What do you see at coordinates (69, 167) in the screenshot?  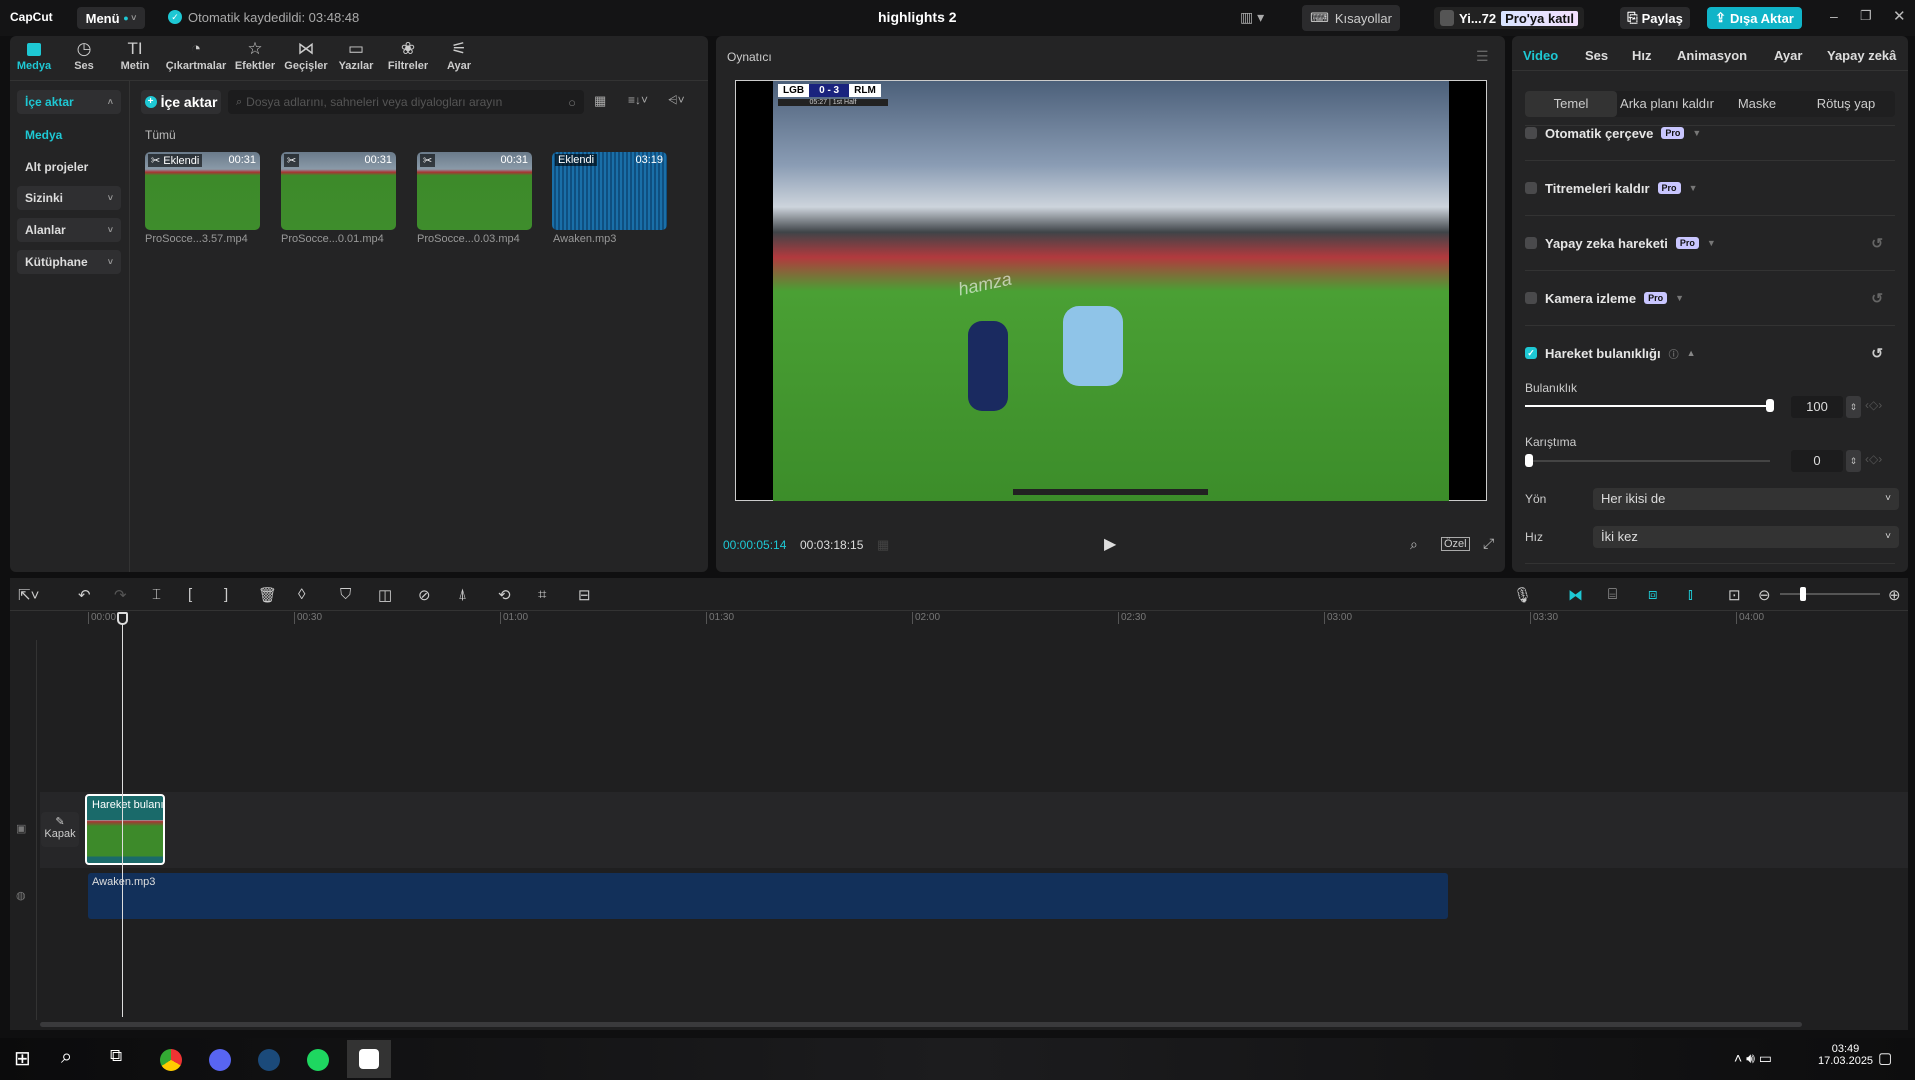 I see `sidebar-item-subprojects: Alt projeler` at bounding box center [69, 167].